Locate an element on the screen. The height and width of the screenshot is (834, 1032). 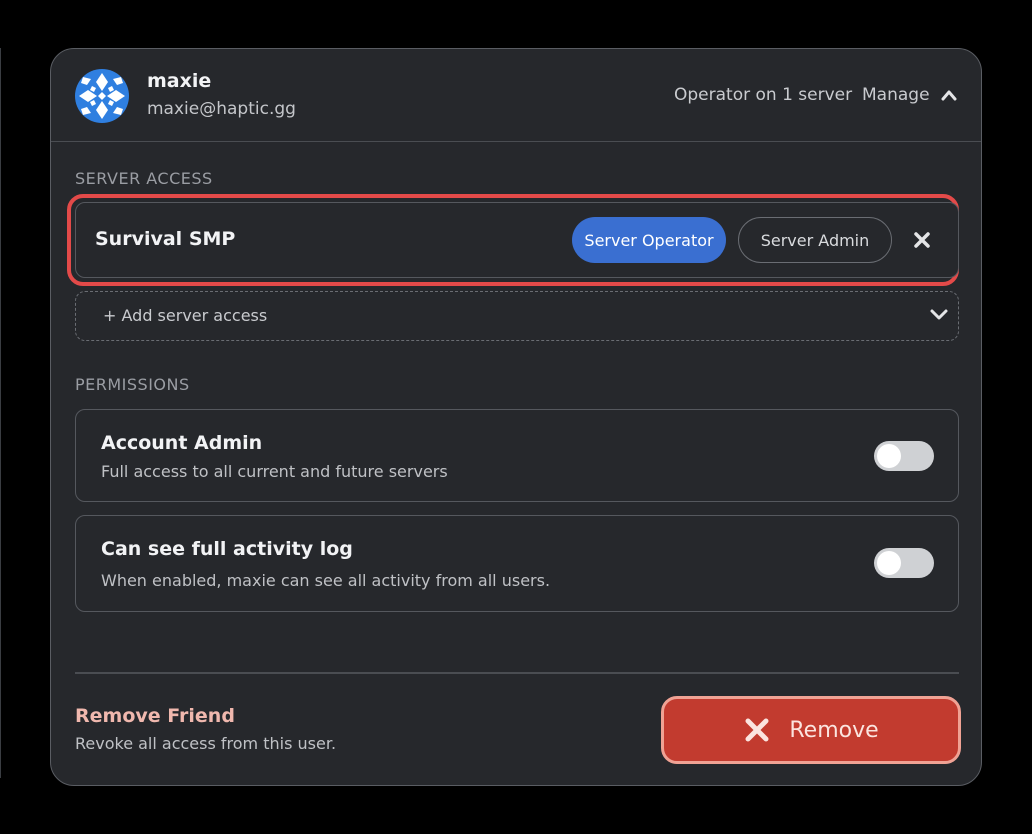
remove-button-label: Remove is located at coordinates (834, 730).